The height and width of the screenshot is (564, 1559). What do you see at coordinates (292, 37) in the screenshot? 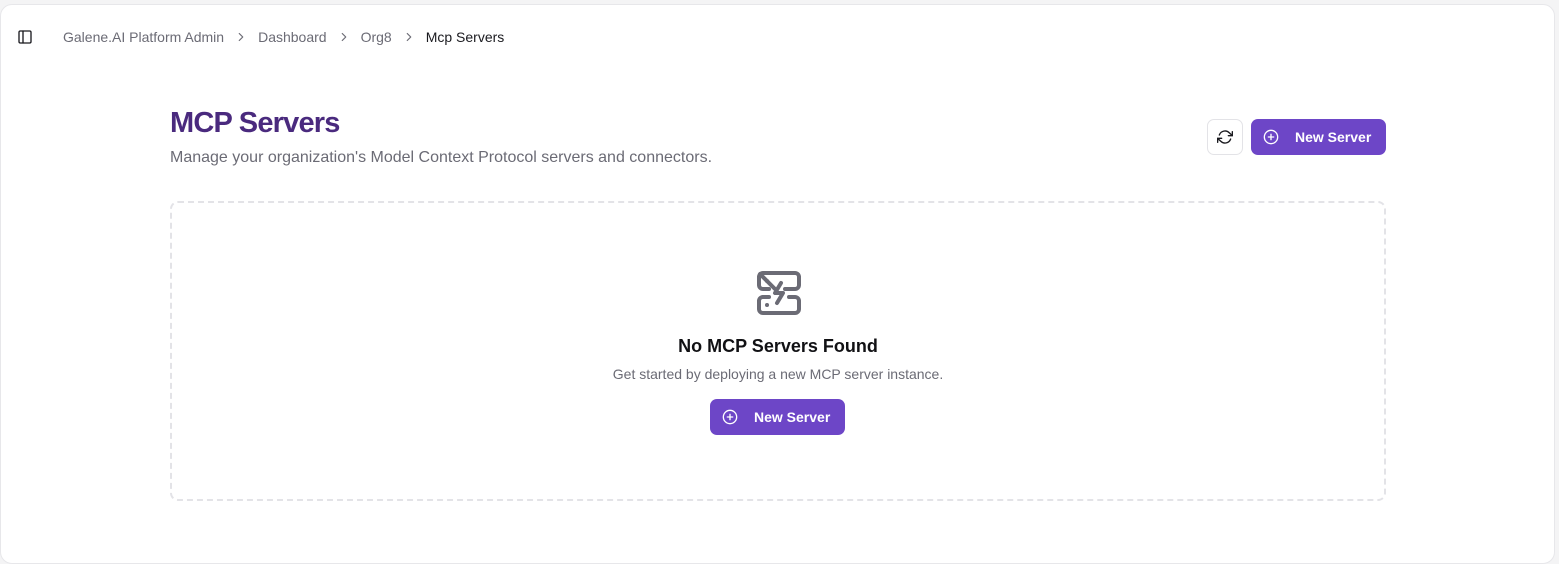
I see `breadcrumb-item-dashboard: Dashboard` at bounding box center [292, 37].